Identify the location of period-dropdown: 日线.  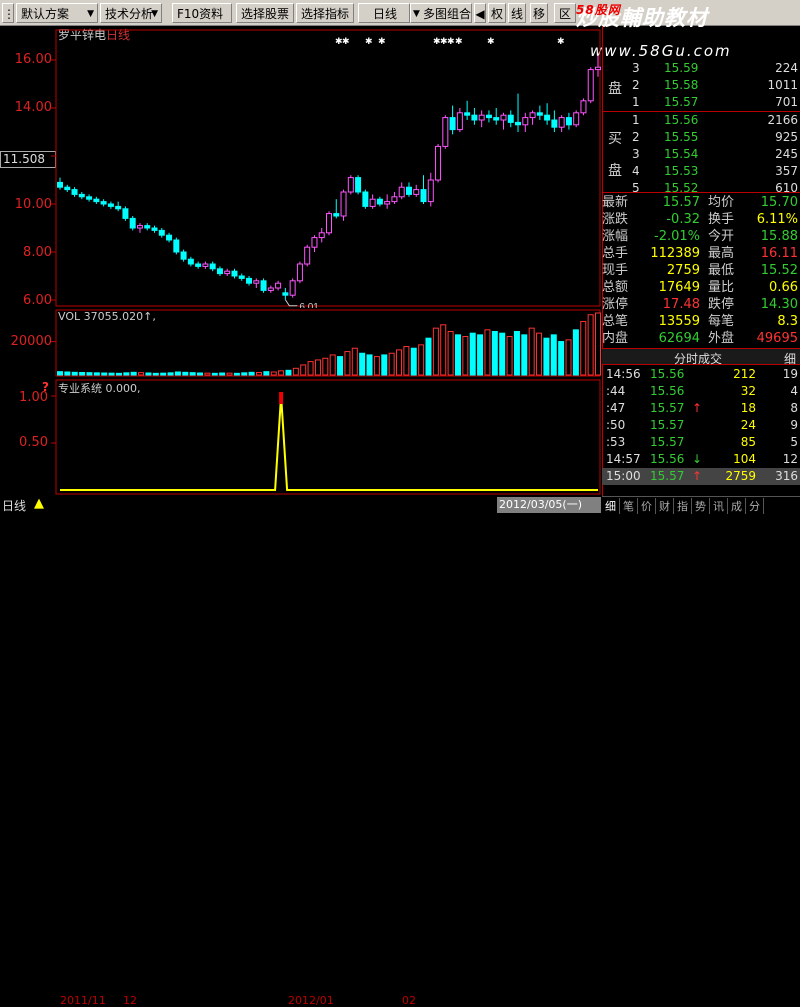
(384, 13).